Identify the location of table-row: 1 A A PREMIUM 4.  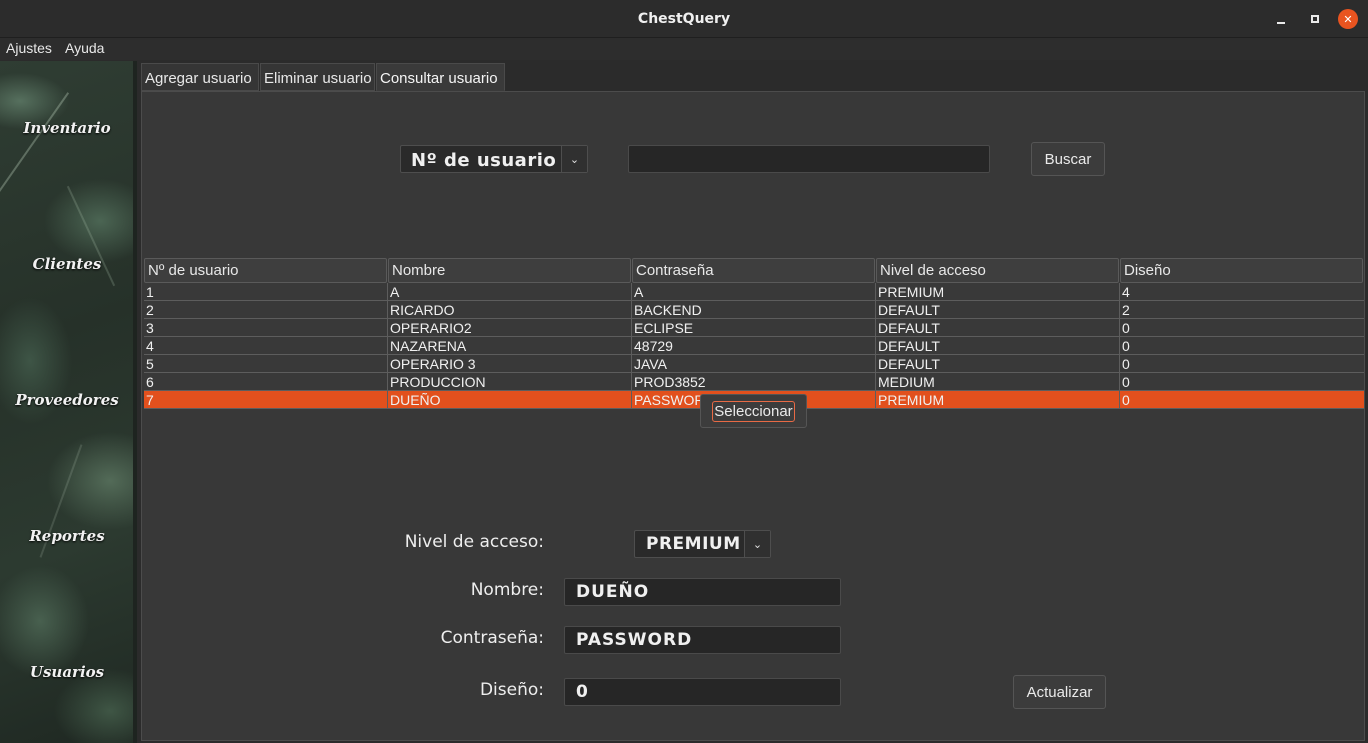
(754, 292).